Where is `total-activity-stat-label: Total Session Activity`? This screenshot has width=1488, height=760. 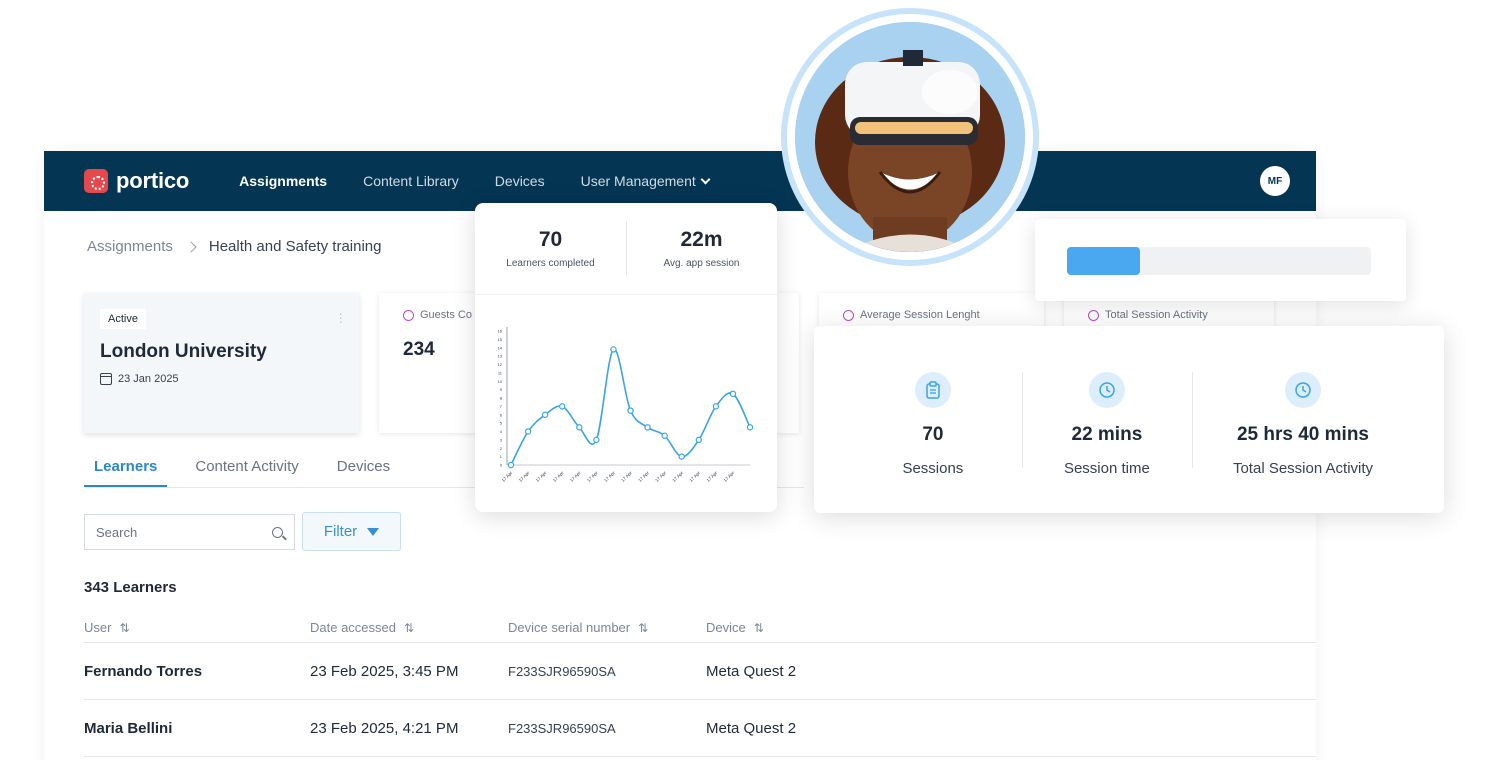
total-activity-stat-label: Total Session Activity is located at coordinates (1169, 315).